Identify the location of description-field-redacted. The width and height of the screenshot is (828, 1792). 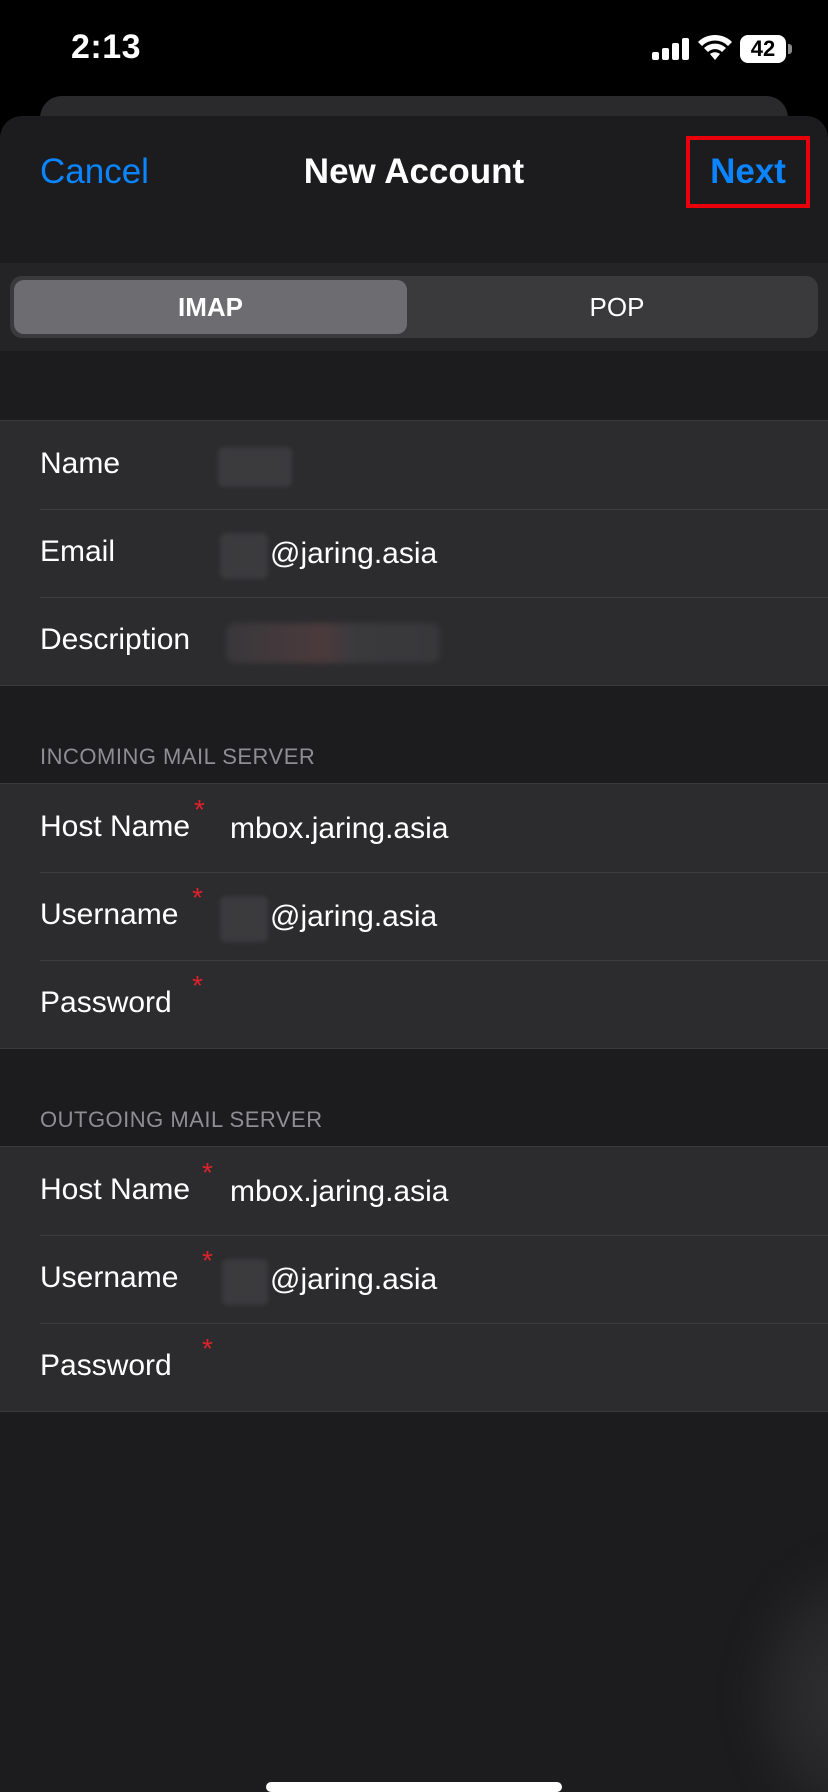
(333, 643).